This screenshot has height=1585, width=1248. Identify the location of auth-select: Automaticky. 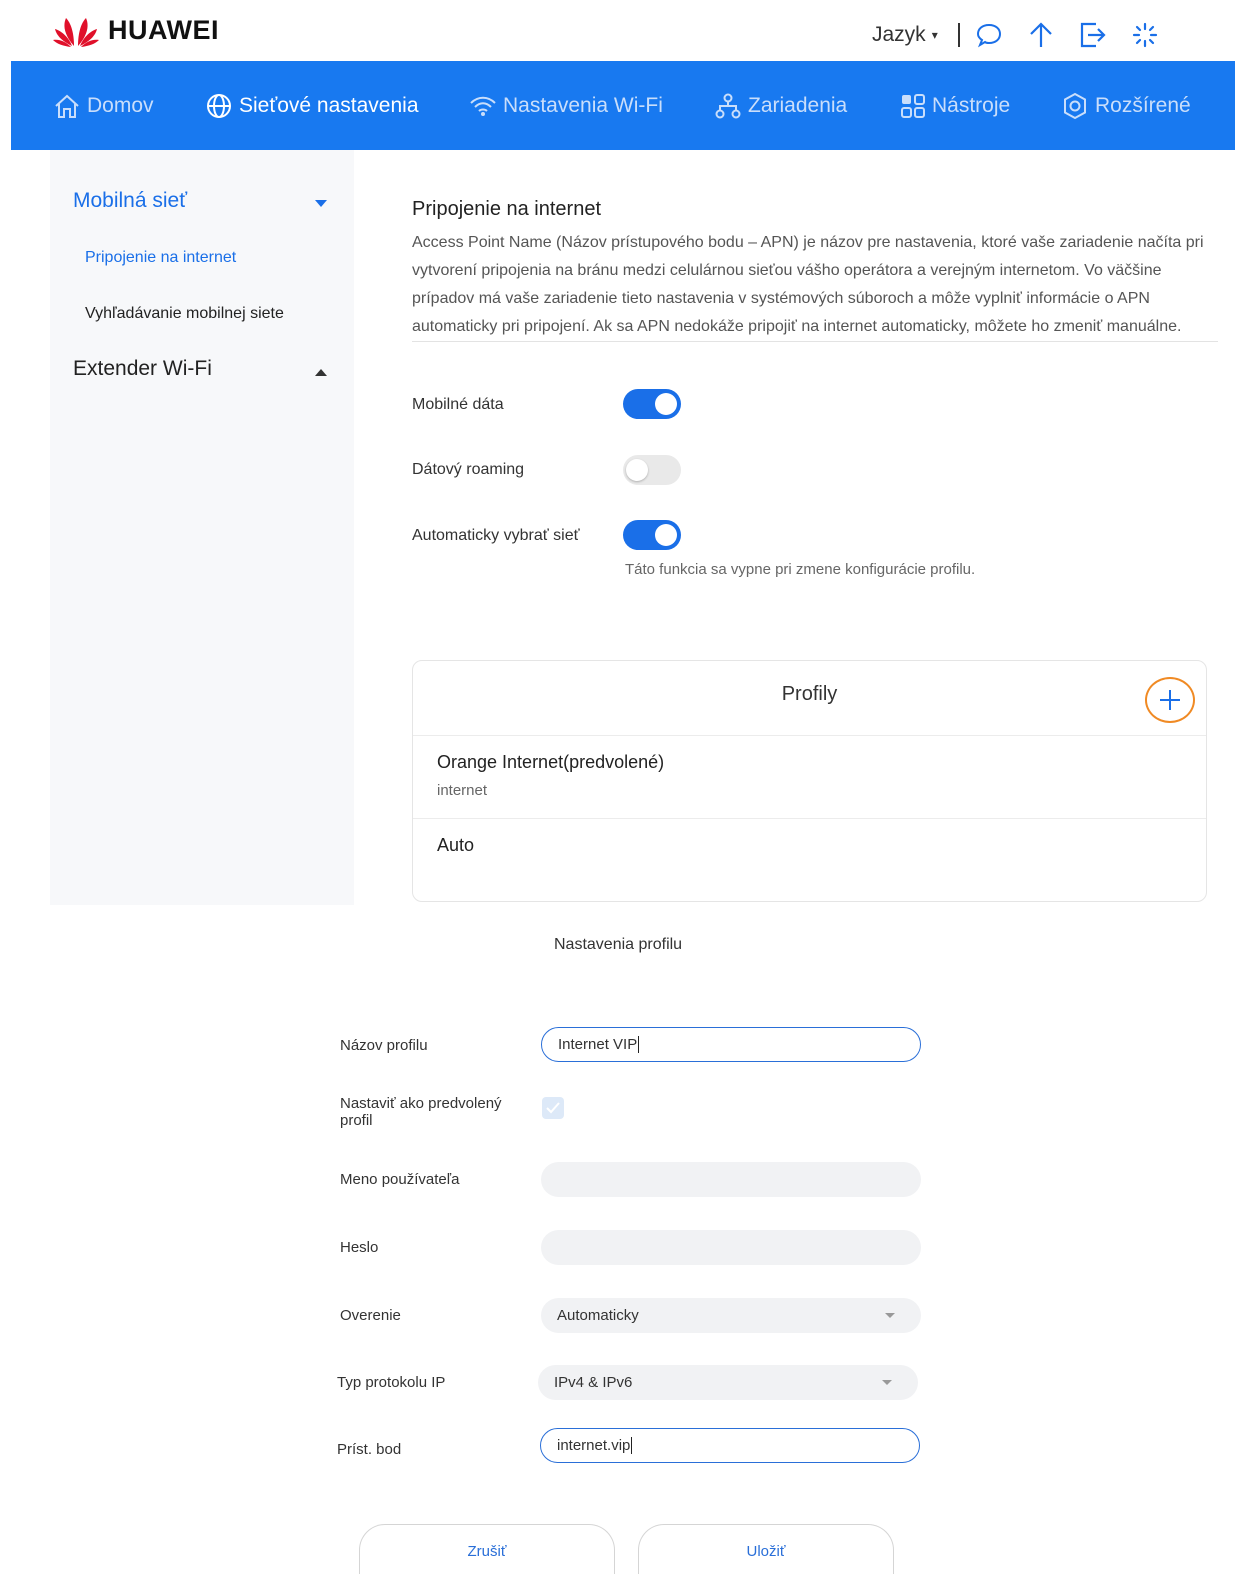
(731, 1315).